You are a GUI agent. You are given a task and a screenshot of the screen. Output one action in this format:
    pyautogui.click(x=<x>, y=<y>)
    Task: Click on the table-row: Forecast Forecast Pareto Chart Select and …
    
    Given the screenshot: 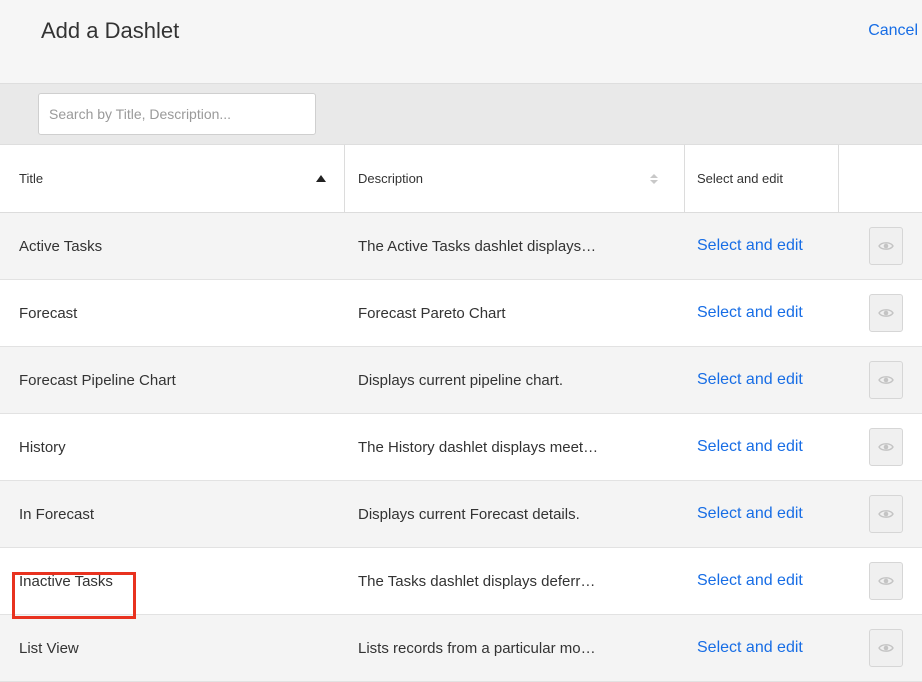 What is the action you would take?
    pyautogui.click(x=461, y=313)
    